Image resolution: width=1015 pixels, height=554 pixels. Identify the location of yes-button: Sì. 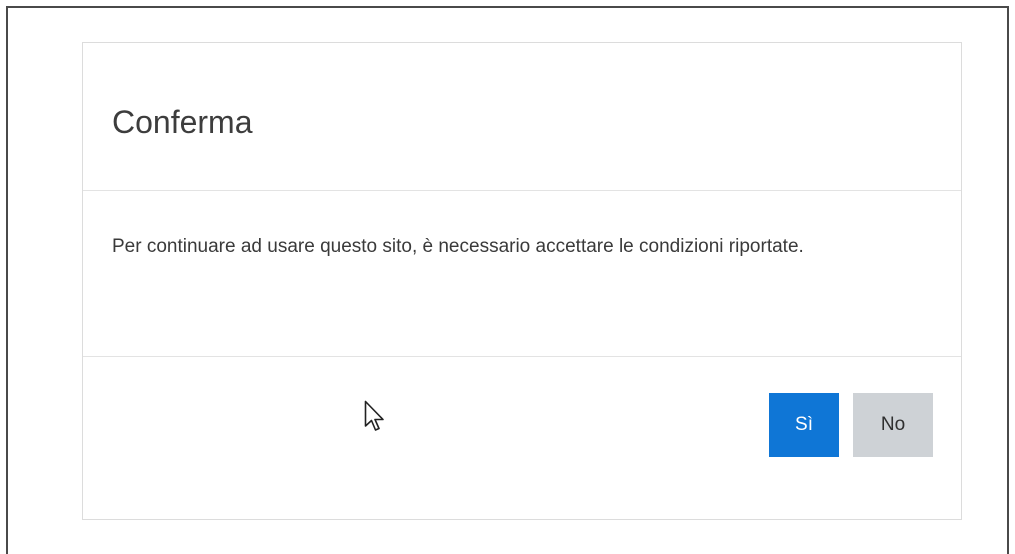
(804, 425).